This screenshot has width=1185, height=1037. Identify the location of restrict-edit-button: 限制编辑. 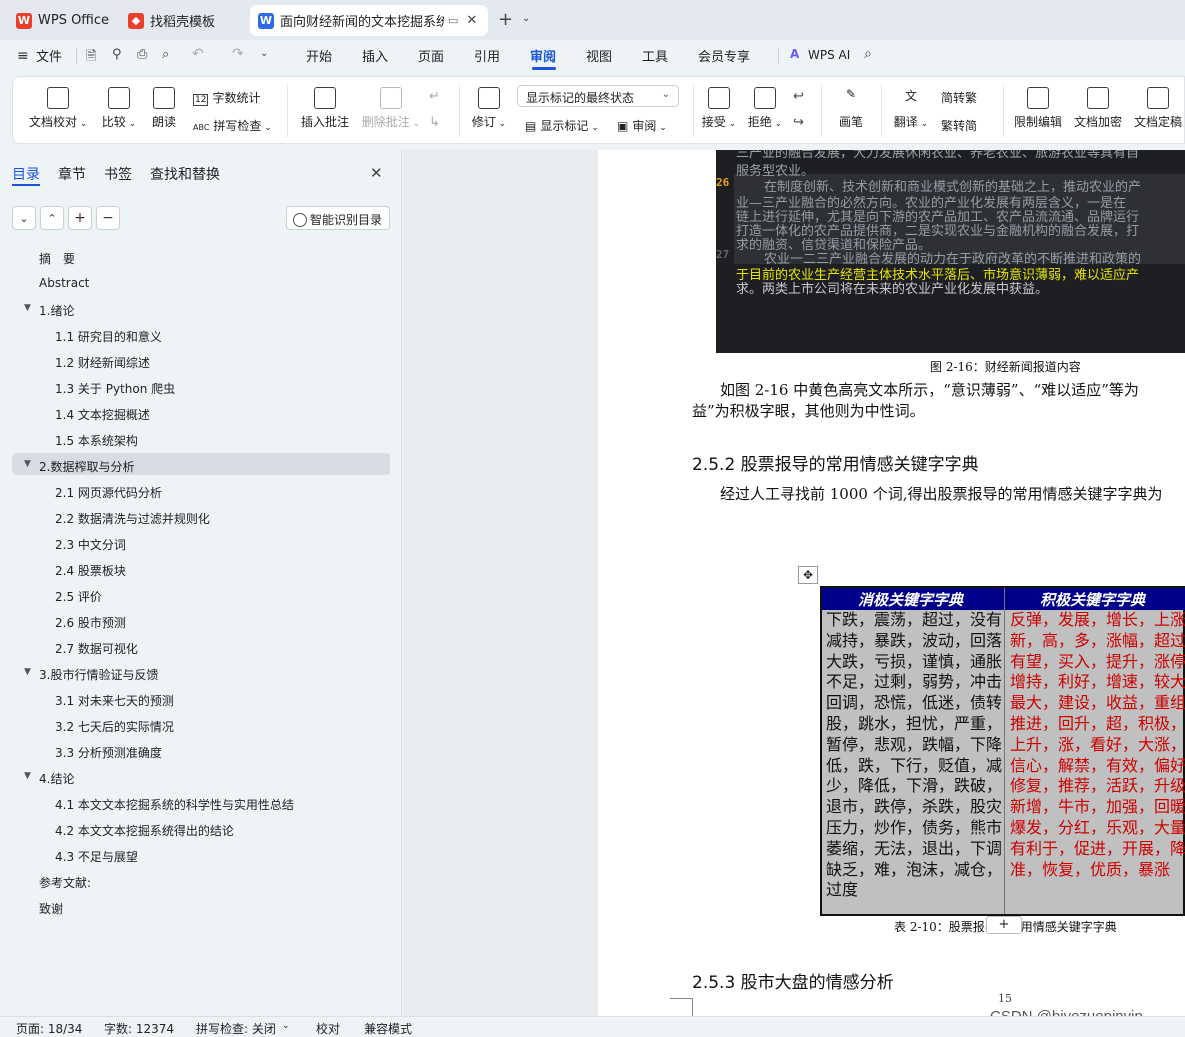
(1038, 108).